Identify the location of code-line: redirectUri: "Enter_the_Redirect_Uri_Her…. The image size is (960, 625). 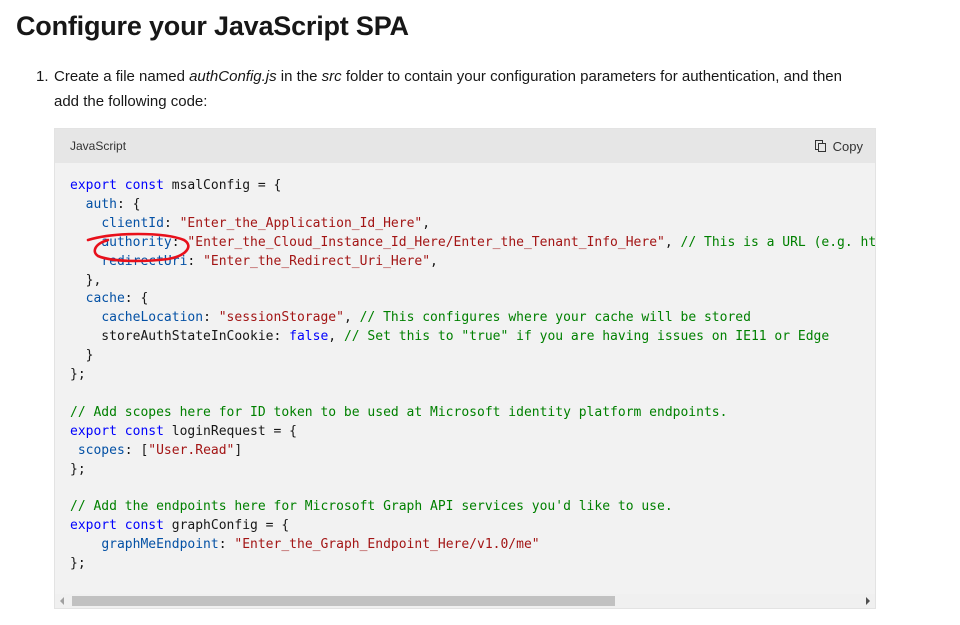
(254, 261).